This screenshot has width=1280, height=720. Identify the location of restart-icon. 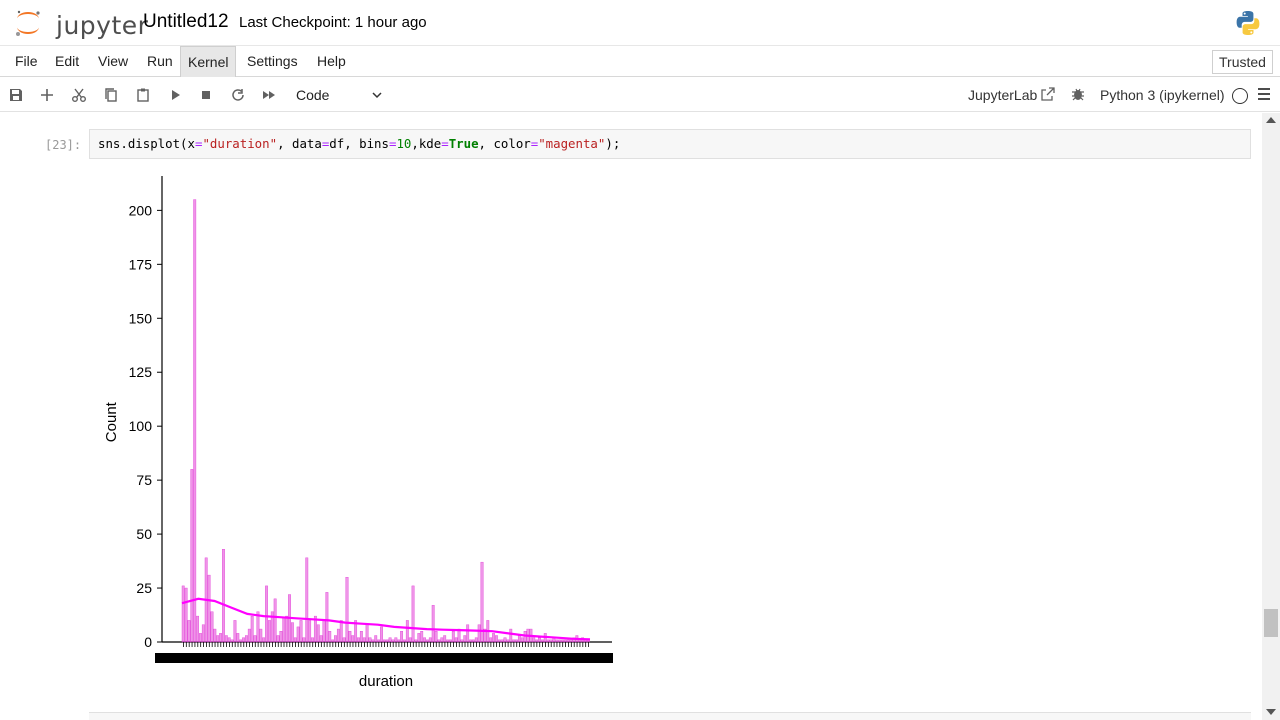
(238, 95).